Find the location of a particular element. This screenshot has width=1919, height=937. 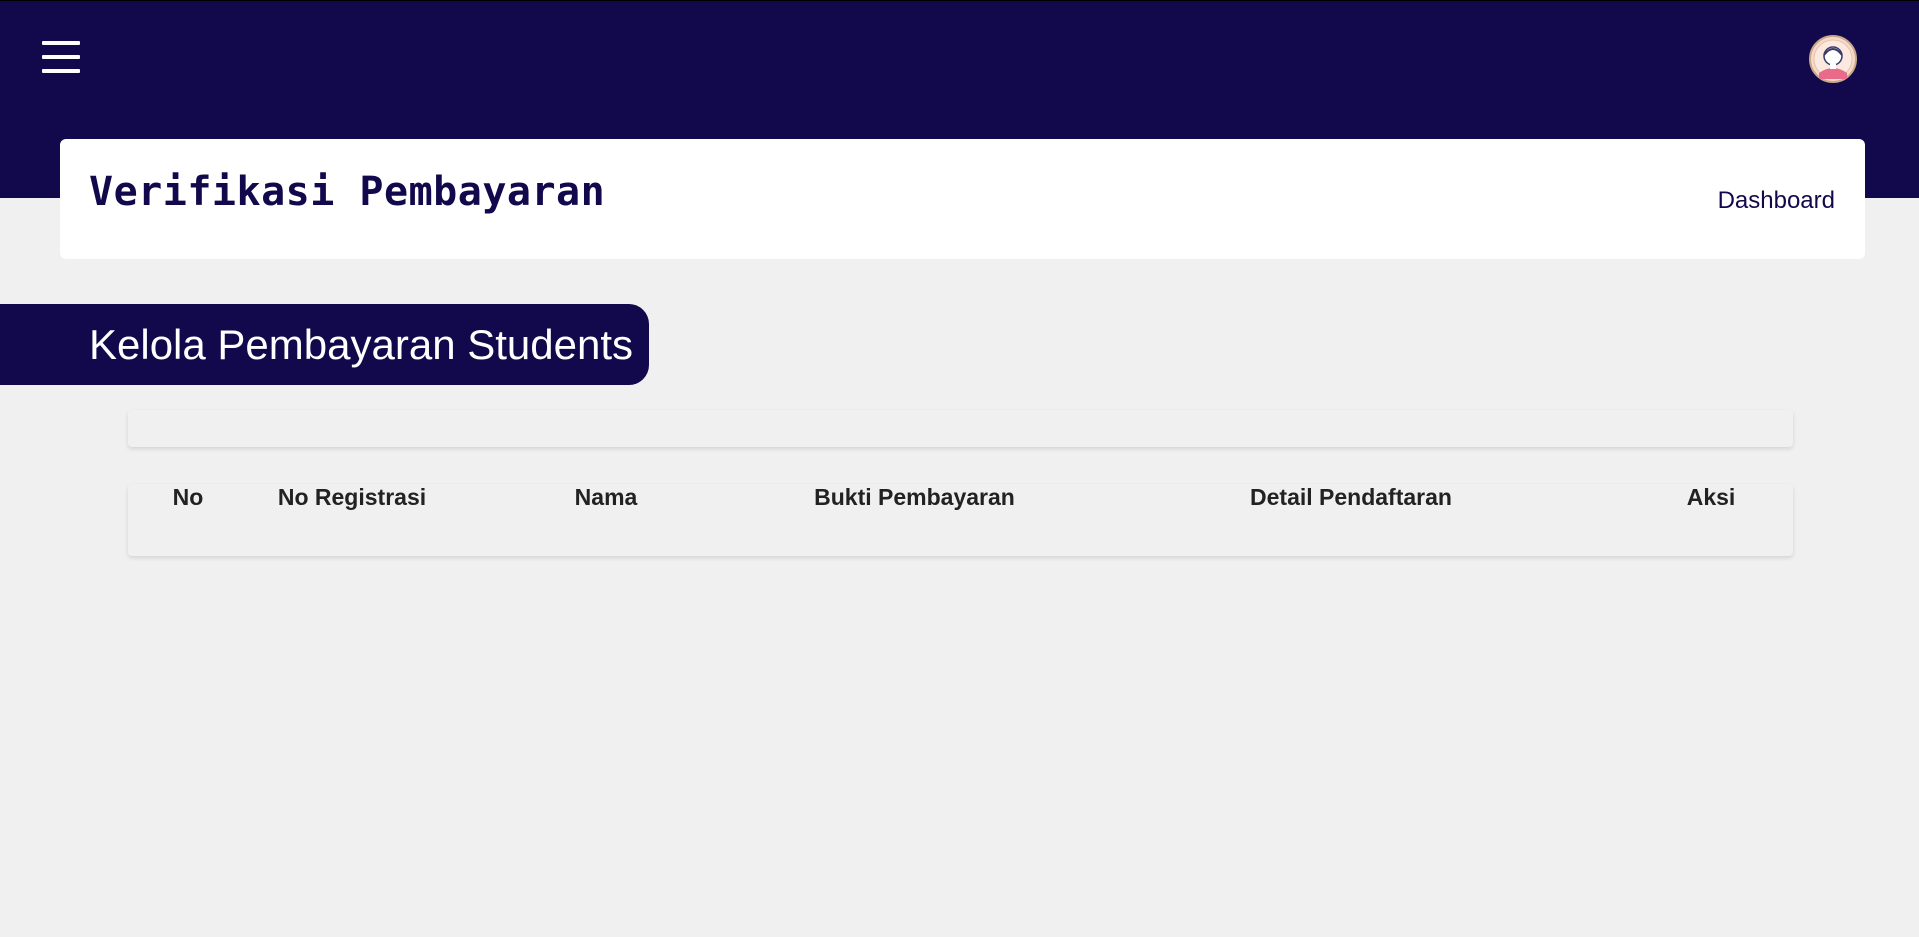

breadcrumb-dashboard-link: Dashboard is located at coordinates (1776, 201).